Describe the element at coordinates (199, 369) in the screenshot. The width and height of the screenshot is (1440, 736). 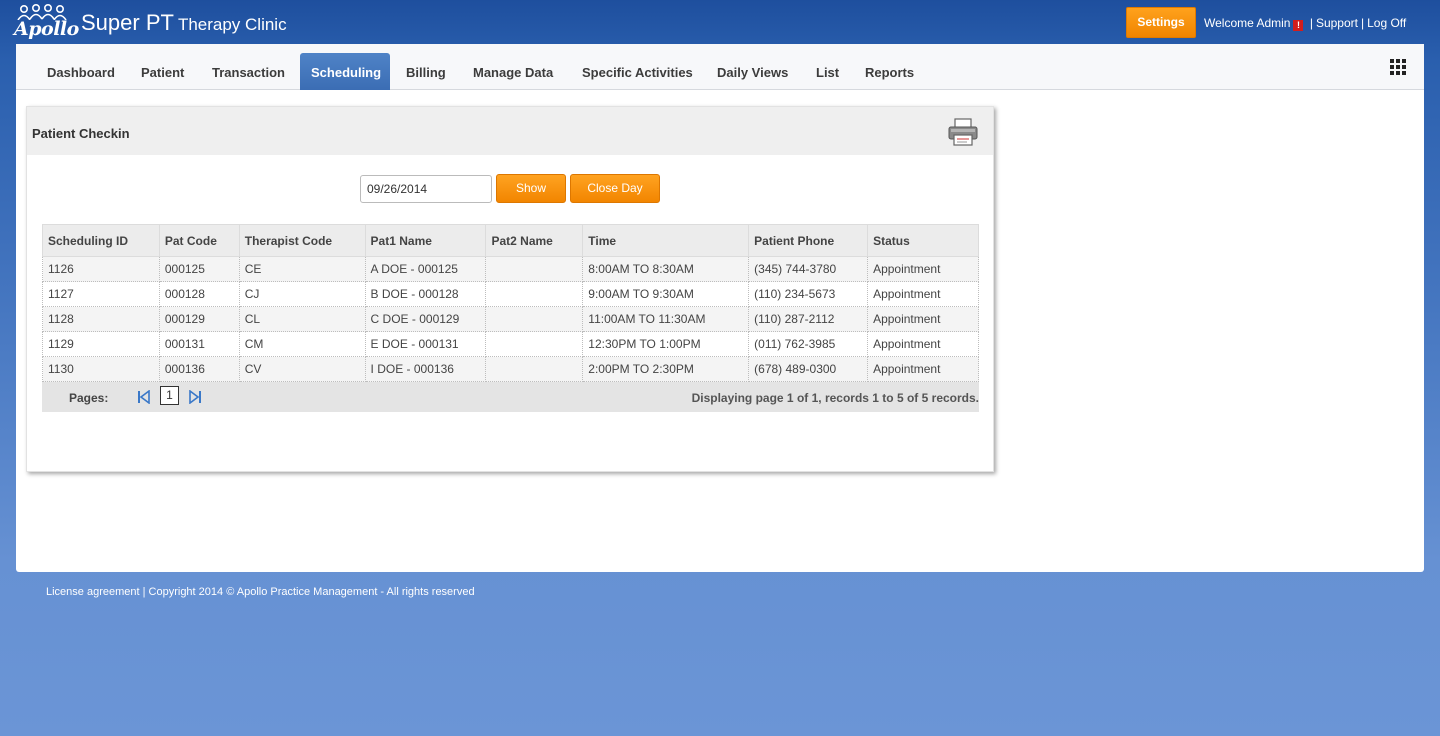
I see `cell-pat-code: 000136` at that location.